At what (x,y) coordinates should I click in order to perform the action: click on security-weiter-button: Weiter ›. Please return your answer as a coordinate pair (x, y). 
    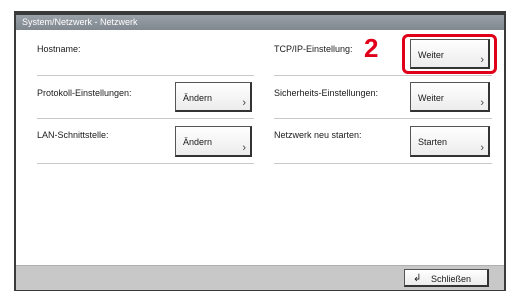
    Looking at the image, I should click on (450, 97).